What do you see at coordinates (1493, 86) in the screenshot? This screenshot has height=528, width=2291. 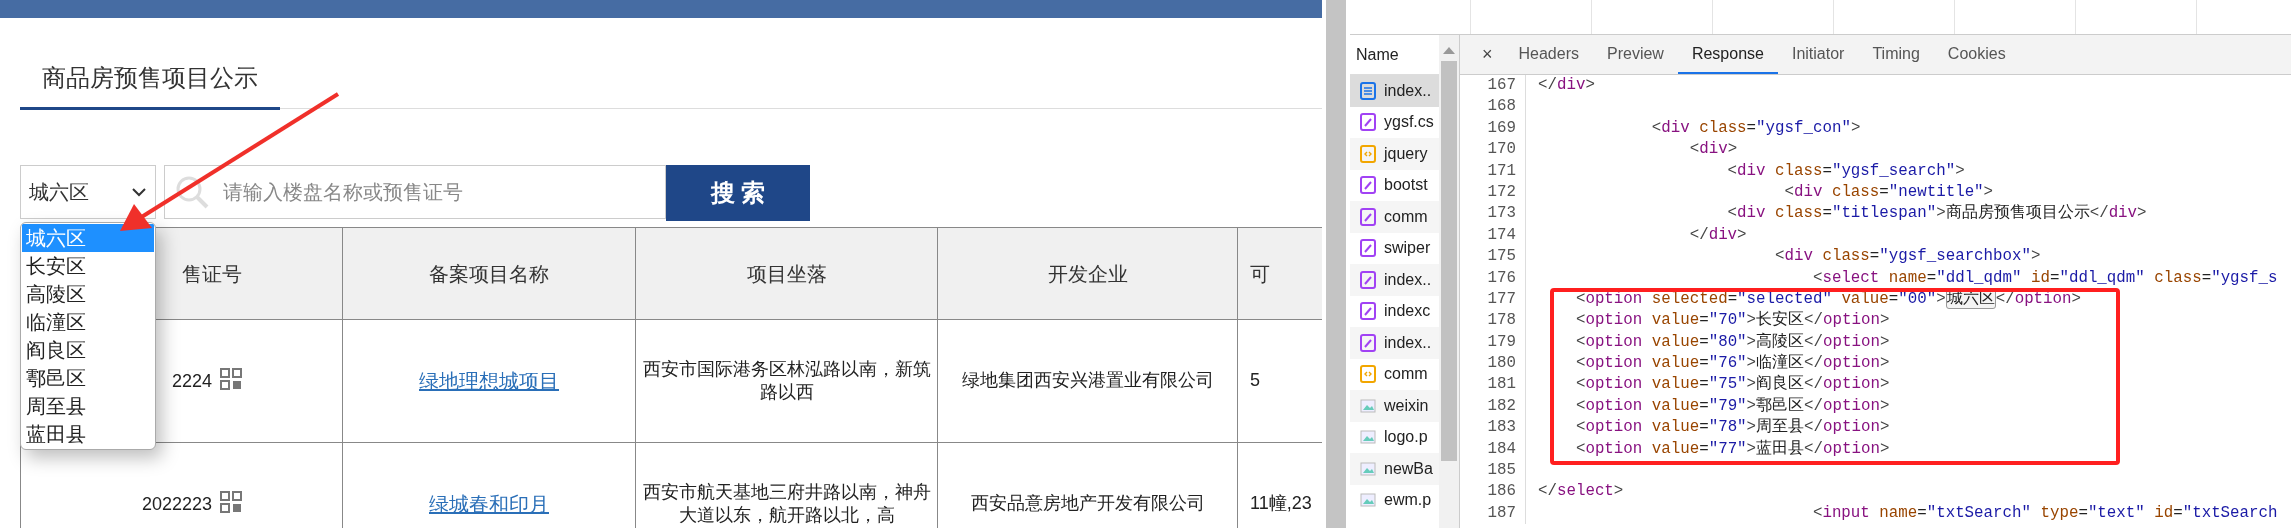 I see `line-number: 167` at bounding box center [1493, 86].